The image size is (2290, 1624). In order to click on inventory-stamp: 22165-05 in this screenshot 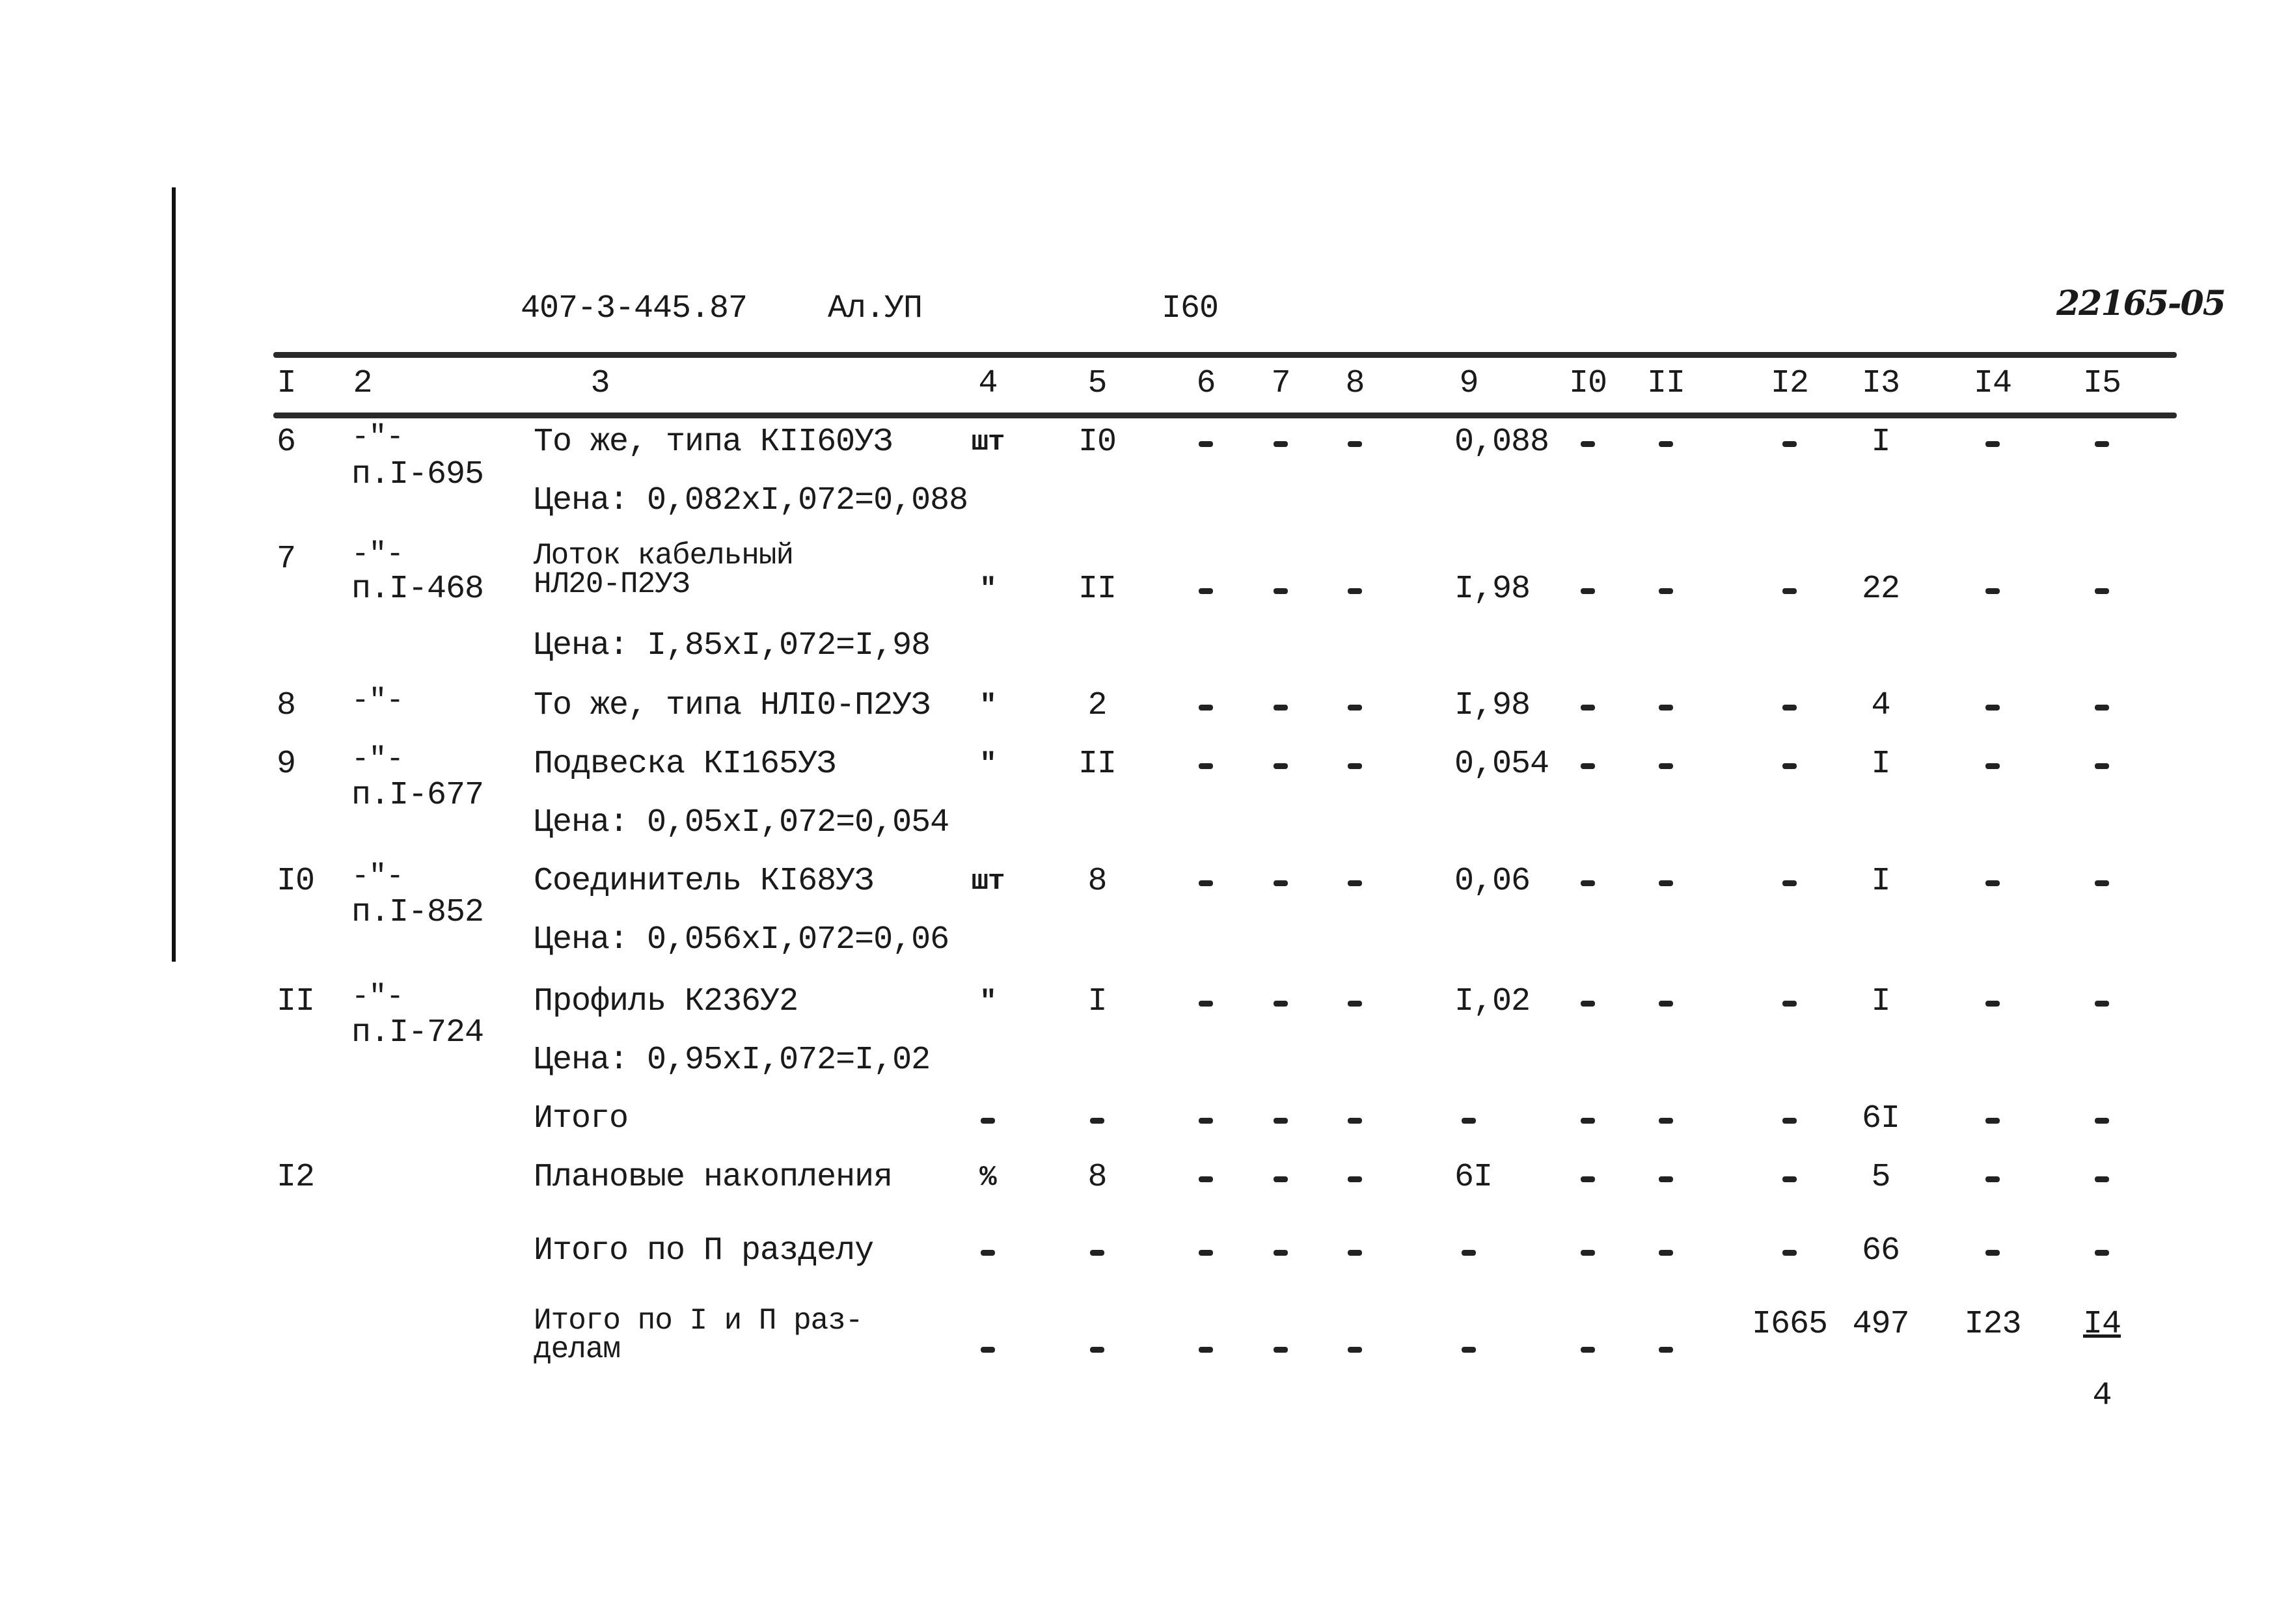, I will do `click(2141, 303)`.